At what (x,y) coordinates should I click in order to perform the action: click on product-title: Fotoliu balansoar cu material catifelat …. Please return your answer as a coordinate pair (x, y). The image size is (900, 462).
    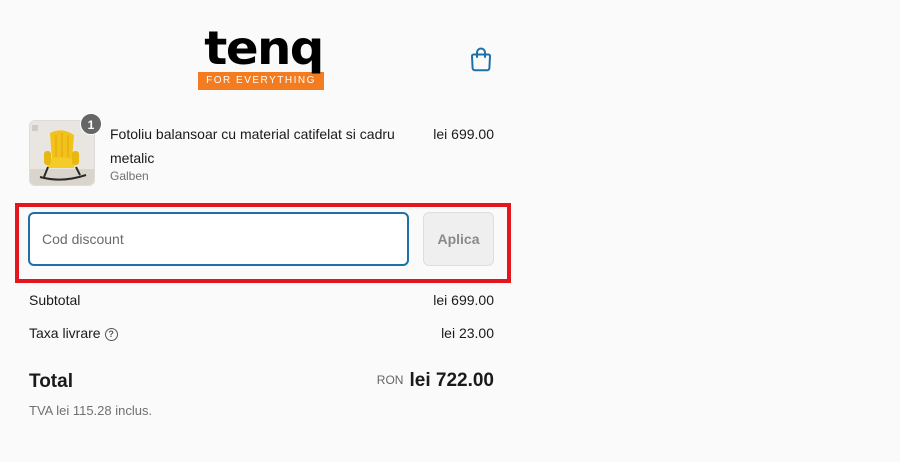
    Looking at the image, I should click on (252, 146).